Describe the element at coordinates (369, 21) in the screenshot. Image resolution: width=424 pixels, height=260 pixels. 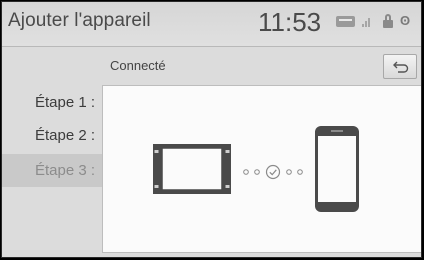
I see `signal-icon` at that location.